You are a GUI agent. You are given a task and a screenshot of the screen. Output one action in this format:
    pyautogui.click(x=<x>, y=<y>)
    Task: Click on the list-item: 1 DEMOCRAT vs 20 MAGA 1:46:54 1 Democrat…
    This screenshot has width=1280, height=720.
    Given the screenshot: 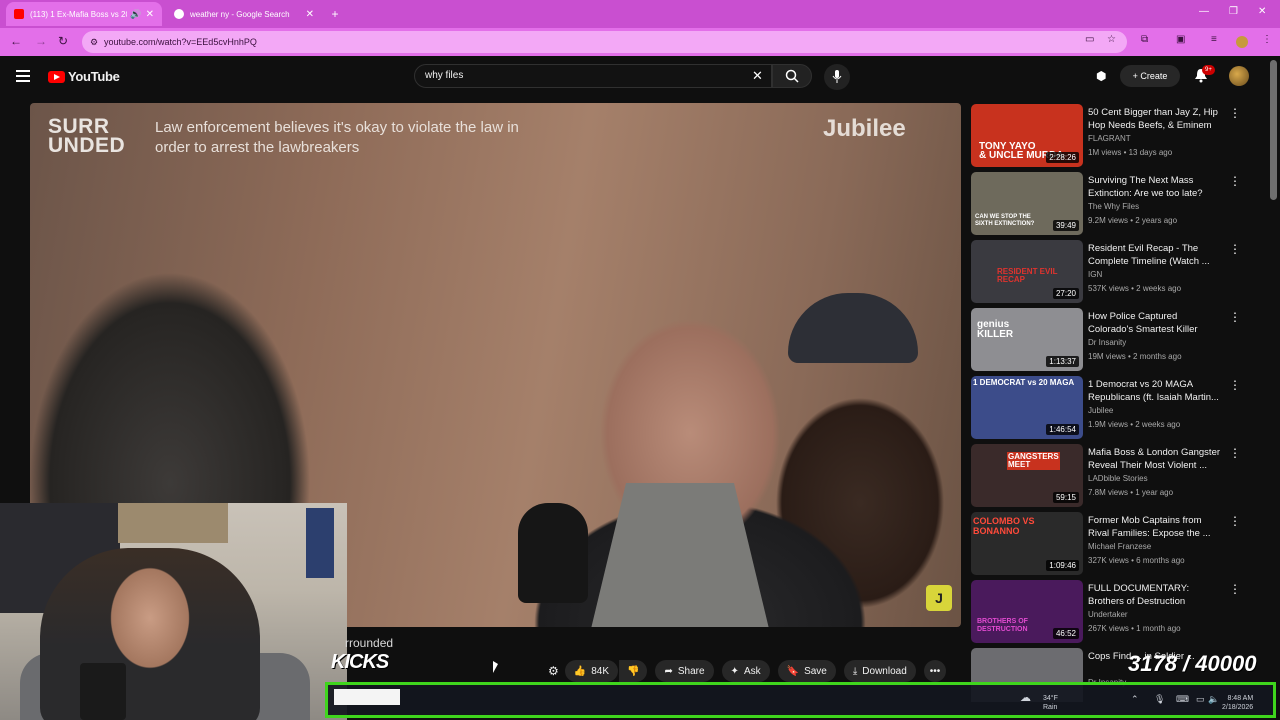 What is the action you would take?
    pyautogui.click(x=1111, y=408)
    